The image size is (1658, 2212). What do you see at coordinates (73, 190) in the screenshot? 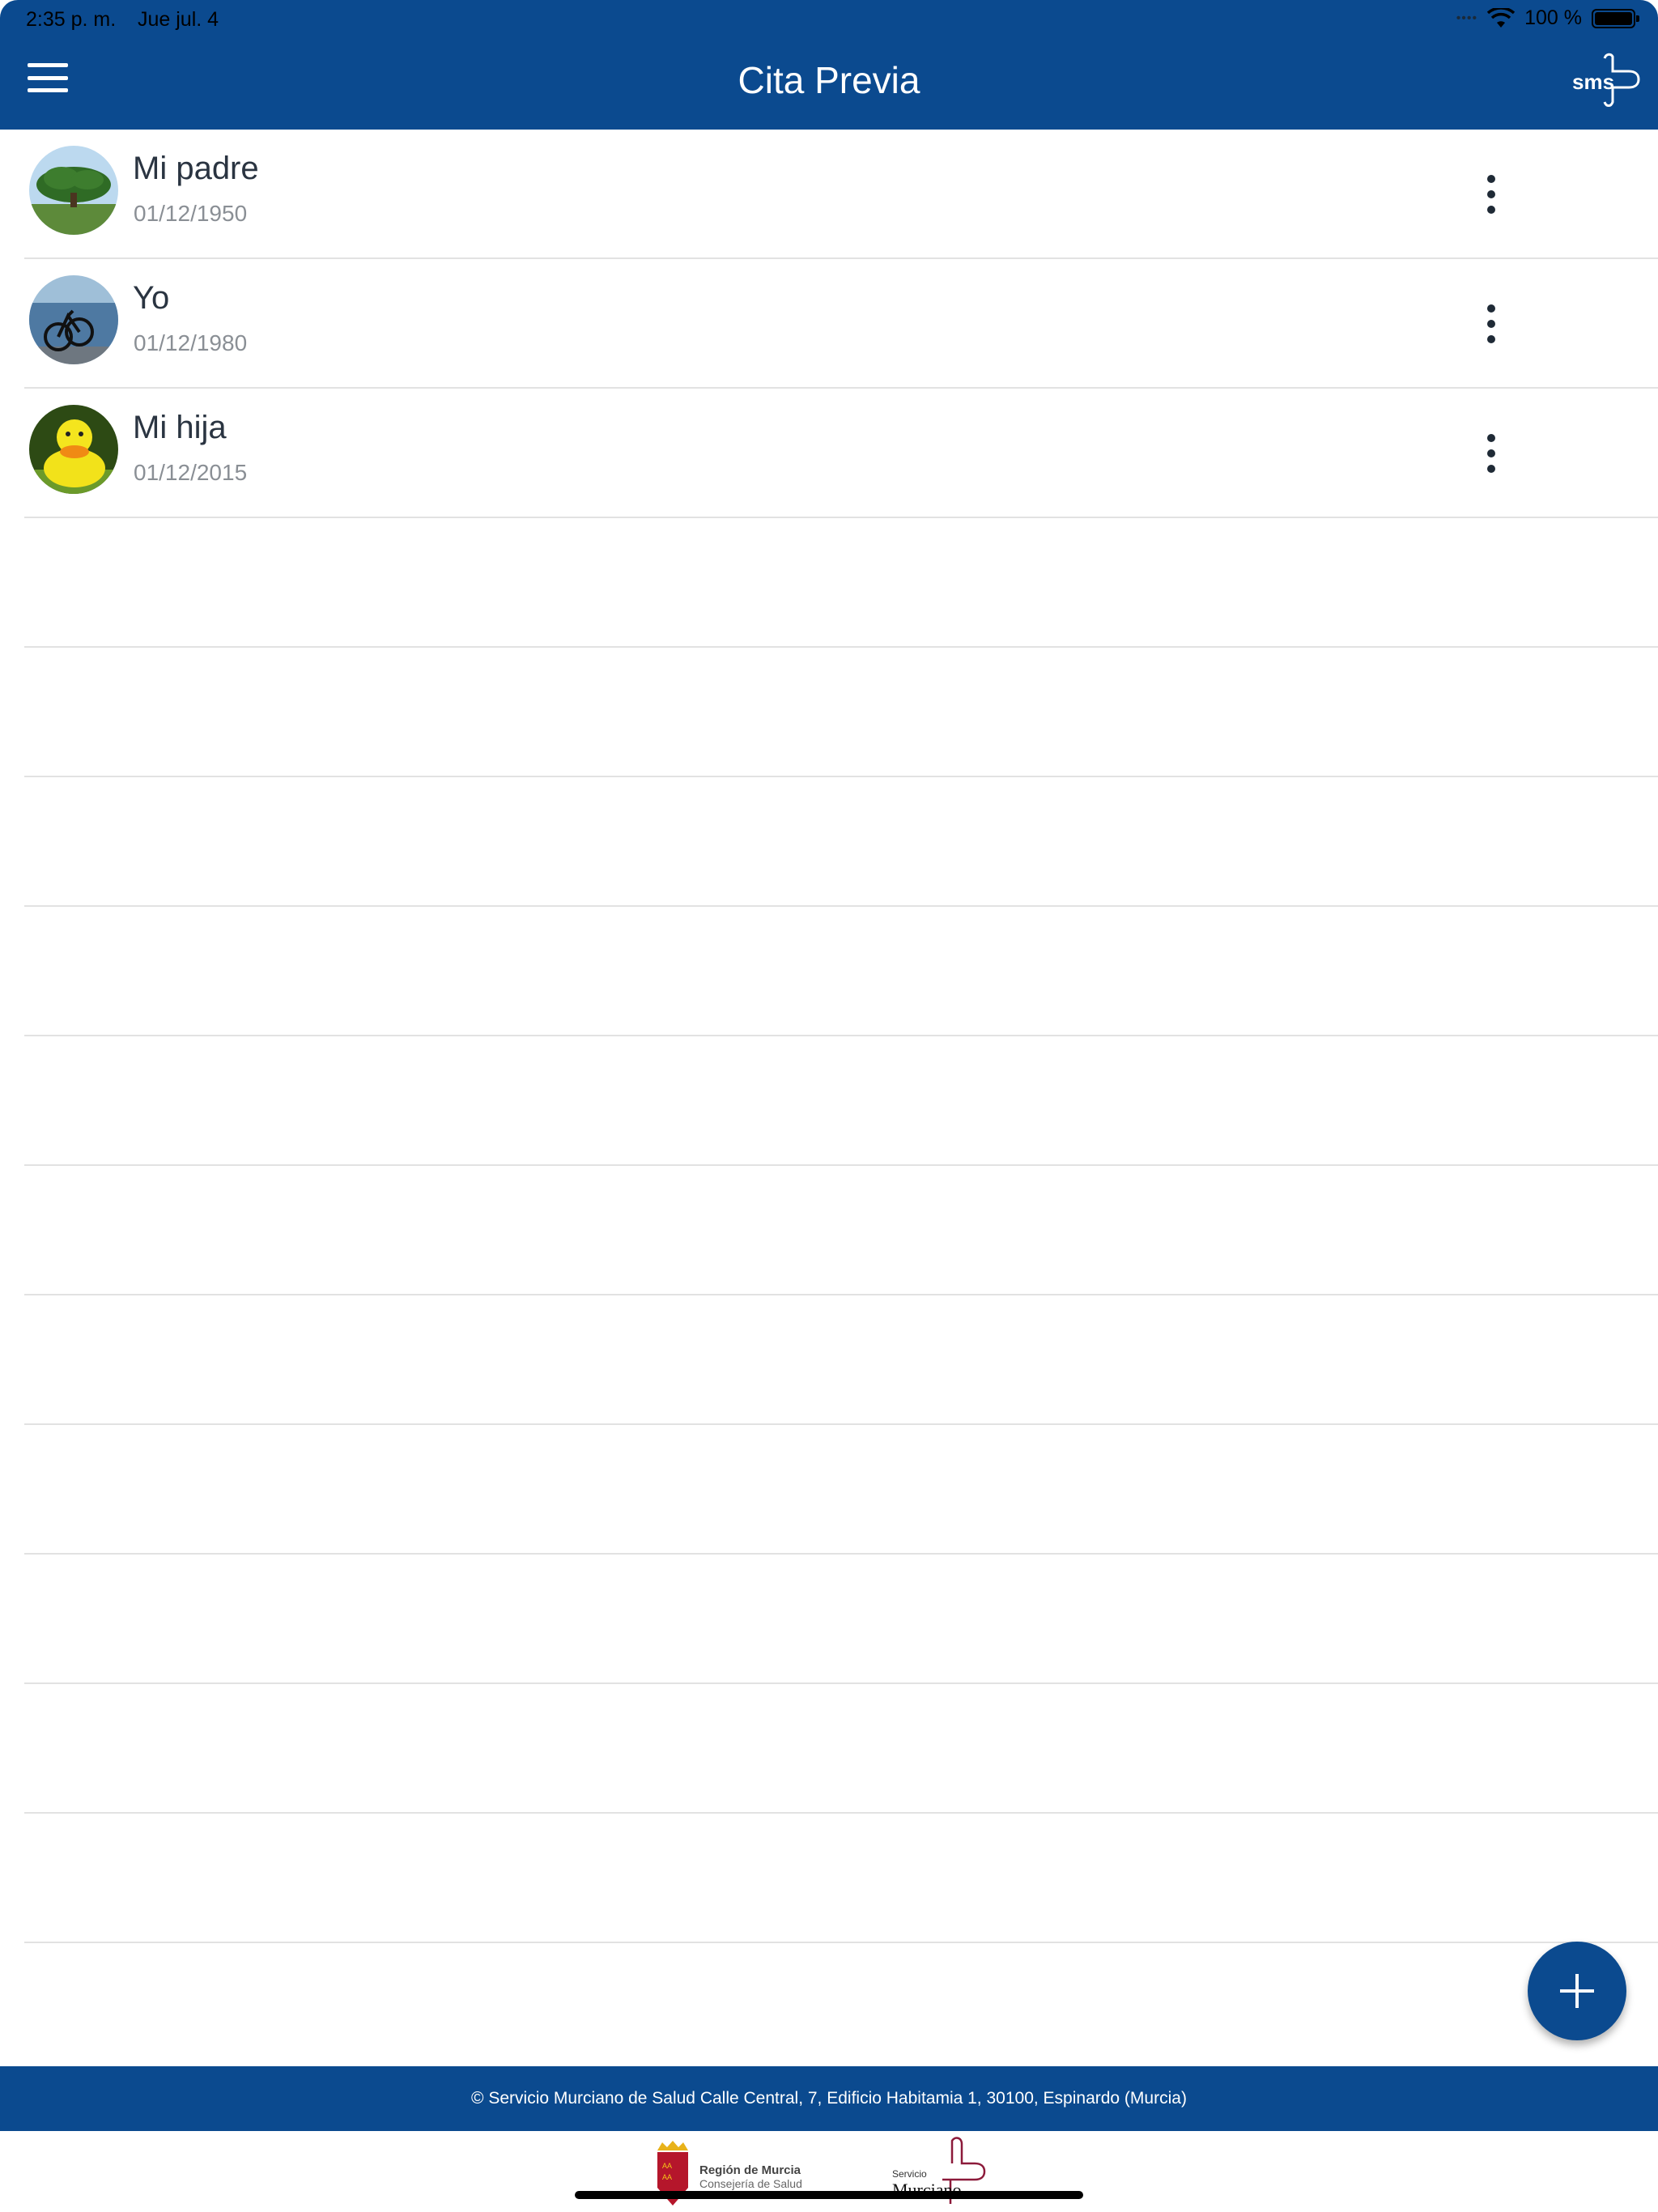
I see `tree-avatar-icon` at bounding box center [73, 190].